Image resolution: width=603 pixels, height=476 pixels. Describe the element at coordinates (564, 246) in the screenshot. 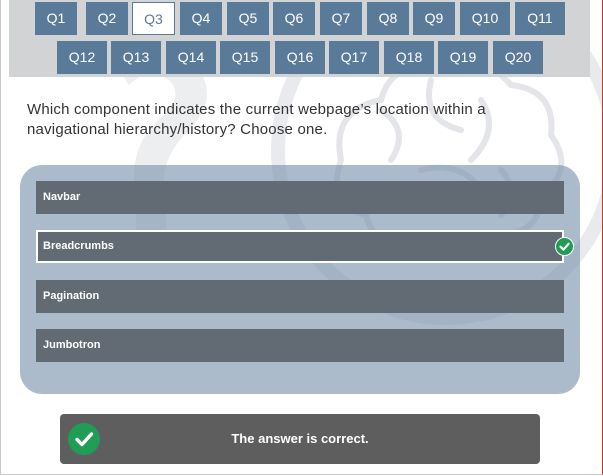

I see `correct-check-icon` at that location.